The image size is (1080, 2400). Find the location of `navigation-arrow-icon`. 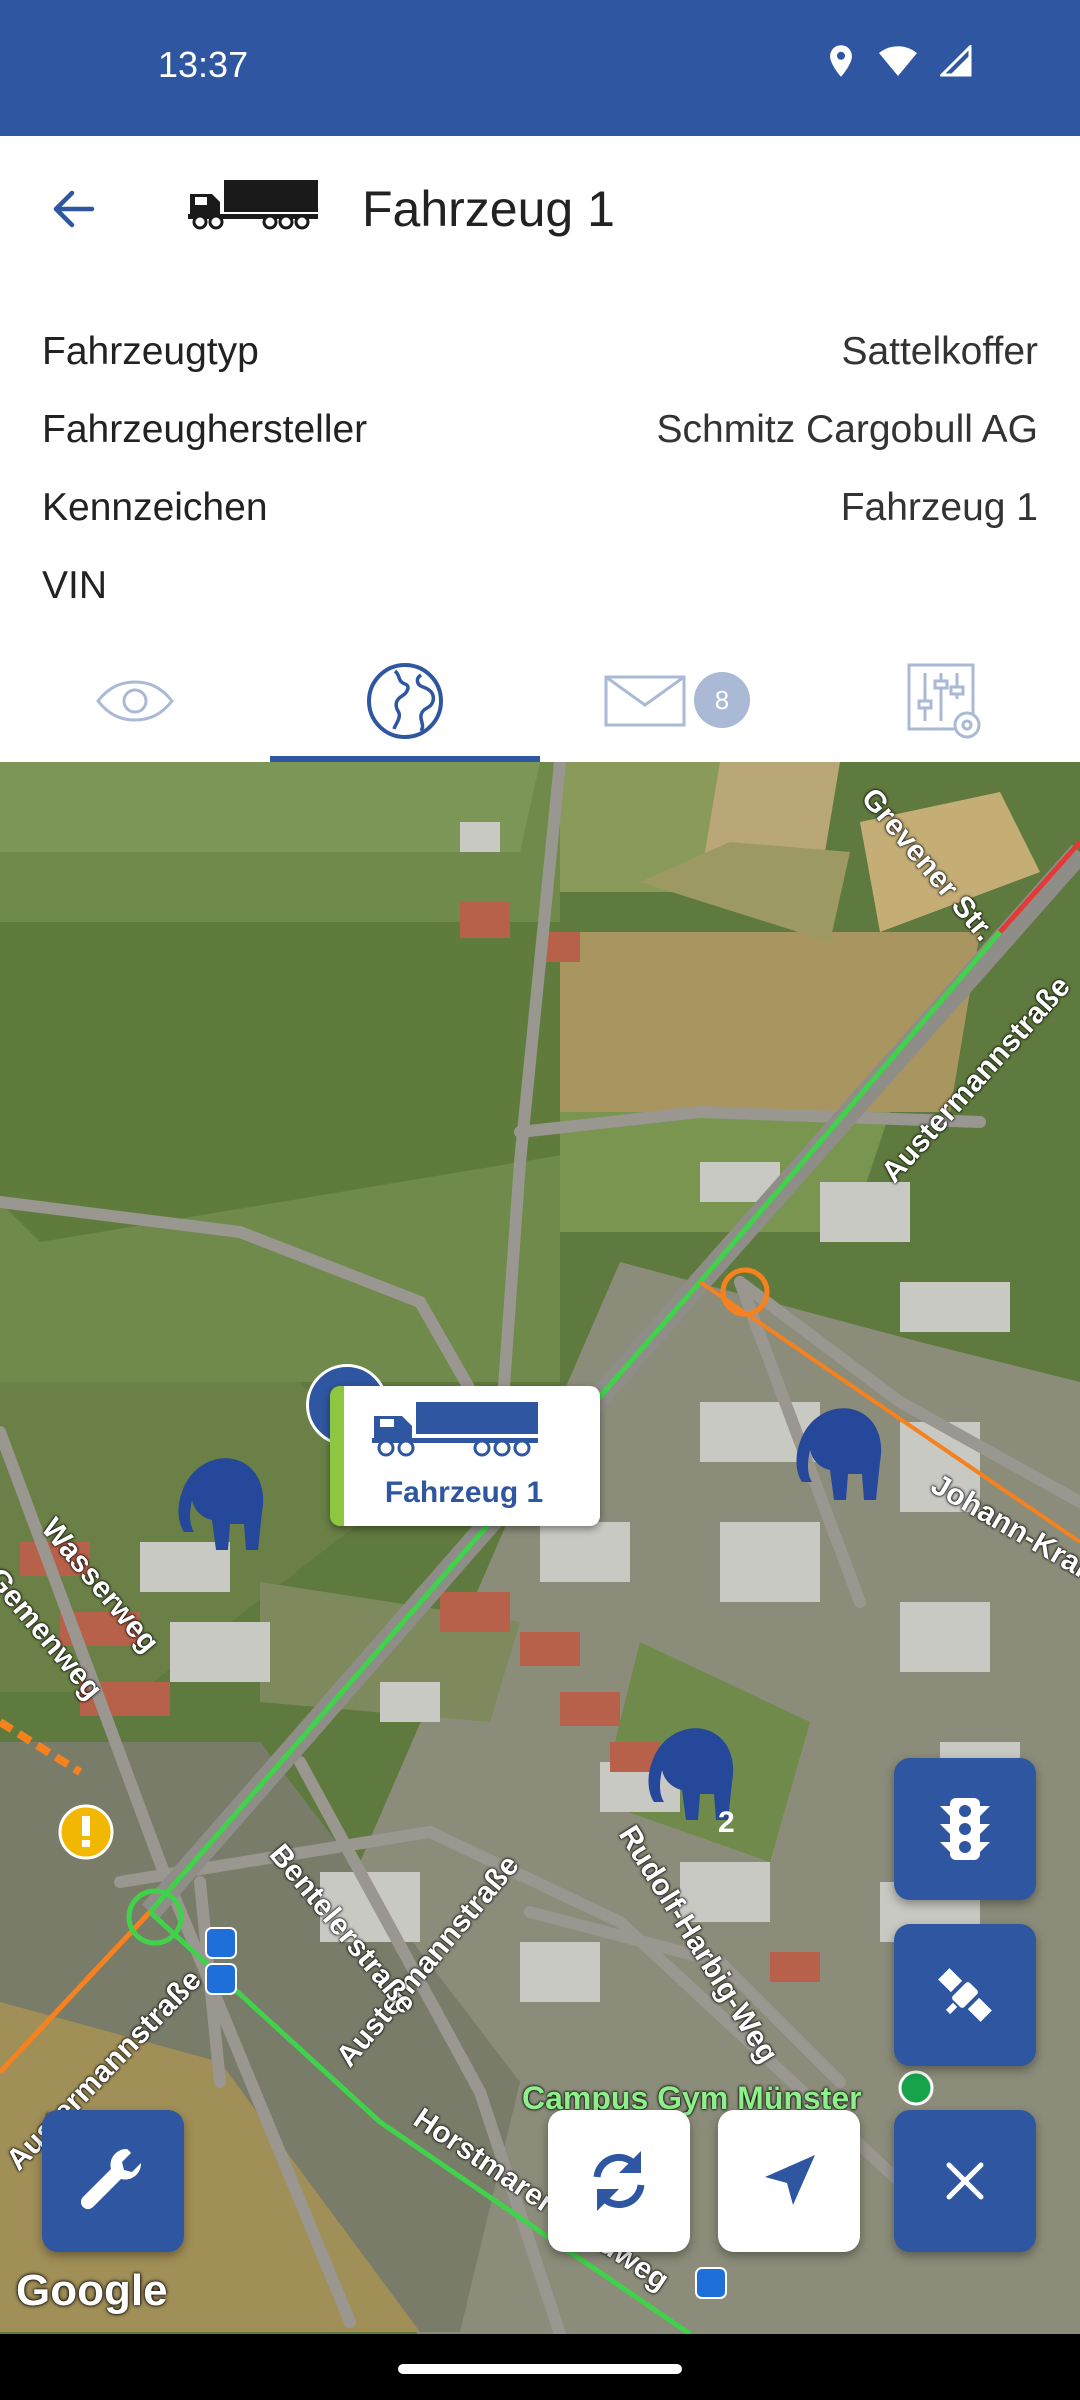

navigation-arrow-icon is located at coordinates (790, 2180).